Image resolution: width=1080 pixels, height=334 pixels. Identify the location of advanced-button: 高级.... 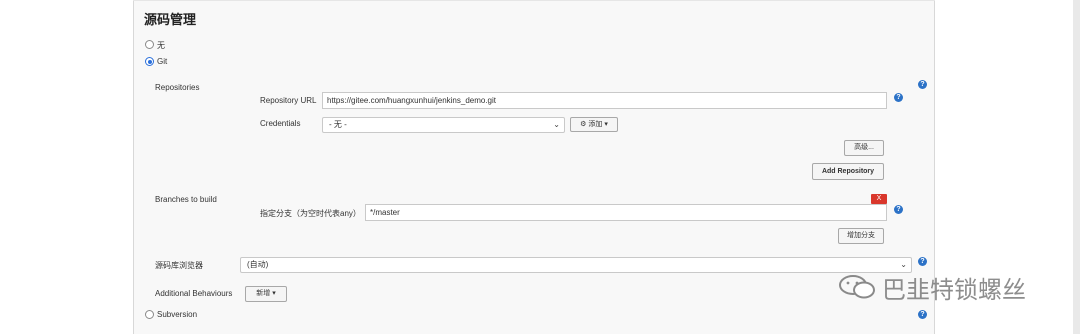
(864, 148).